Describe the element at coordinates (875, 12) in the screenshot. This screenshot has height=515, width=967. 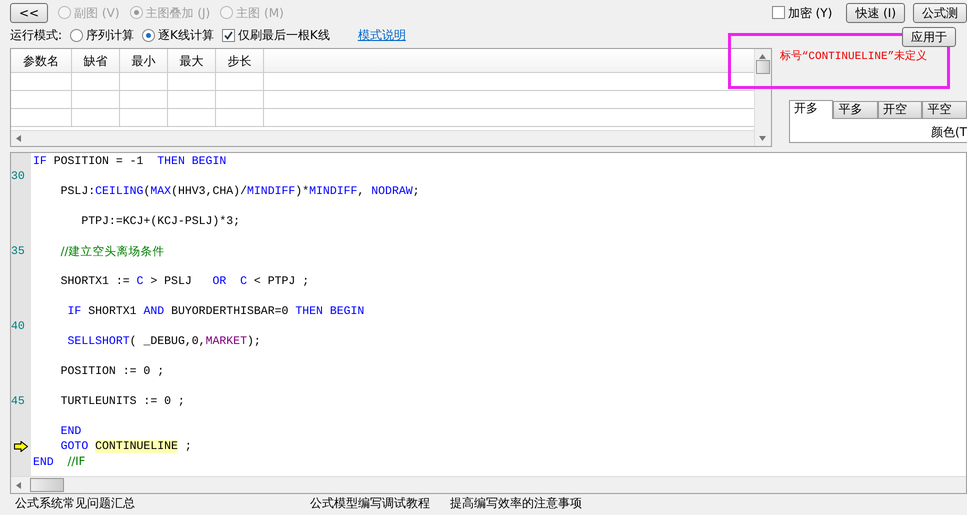
I see `toolbar-button: 快速 (I)` at that location.